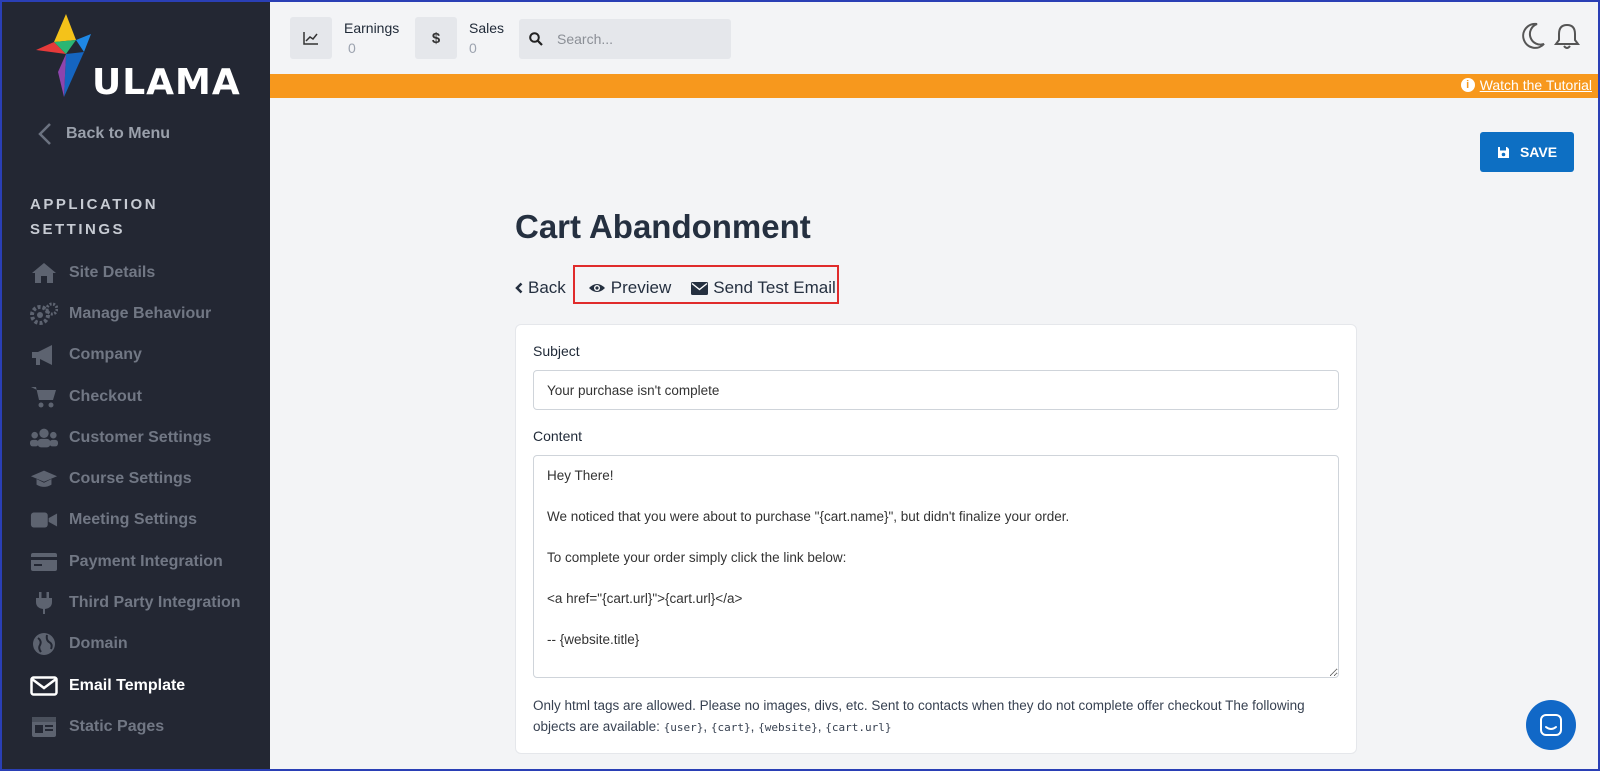 Image resolution: width=1600 pixels, height=771 pixels. I want to click on sidebar-item-label: Course Settings, so click(130, 479).